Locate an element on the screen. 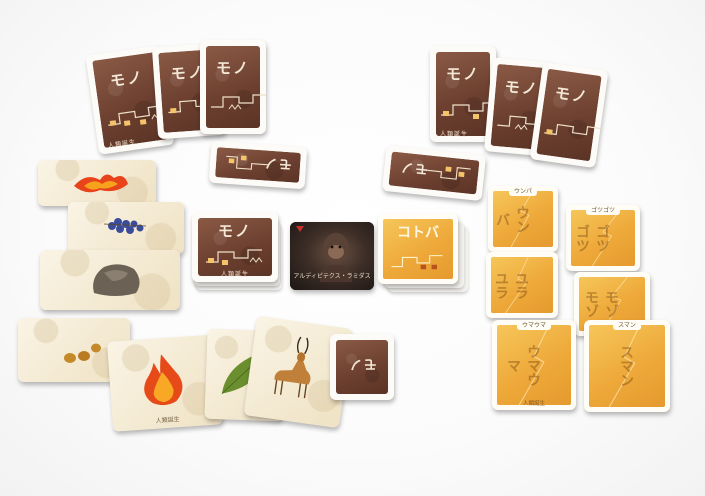  deck-title: コトバ is located at coordinates (418, 233).